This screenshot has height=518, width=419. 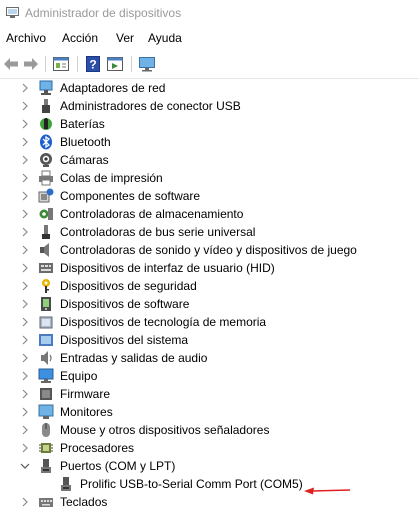 What do you see at coordinates (209, 304) in the screenshot?
I see `tree-node-dispositivos-de-software: Dispositivos de software` at bounding box center [209, 304].